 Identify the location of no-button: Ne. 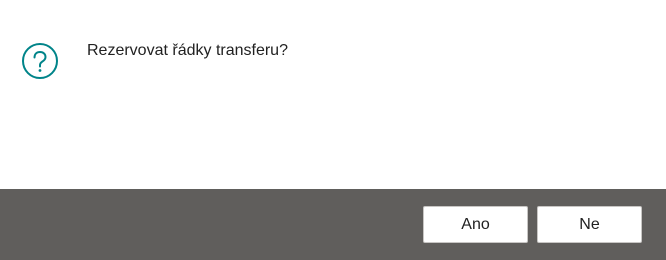
(589, 224).